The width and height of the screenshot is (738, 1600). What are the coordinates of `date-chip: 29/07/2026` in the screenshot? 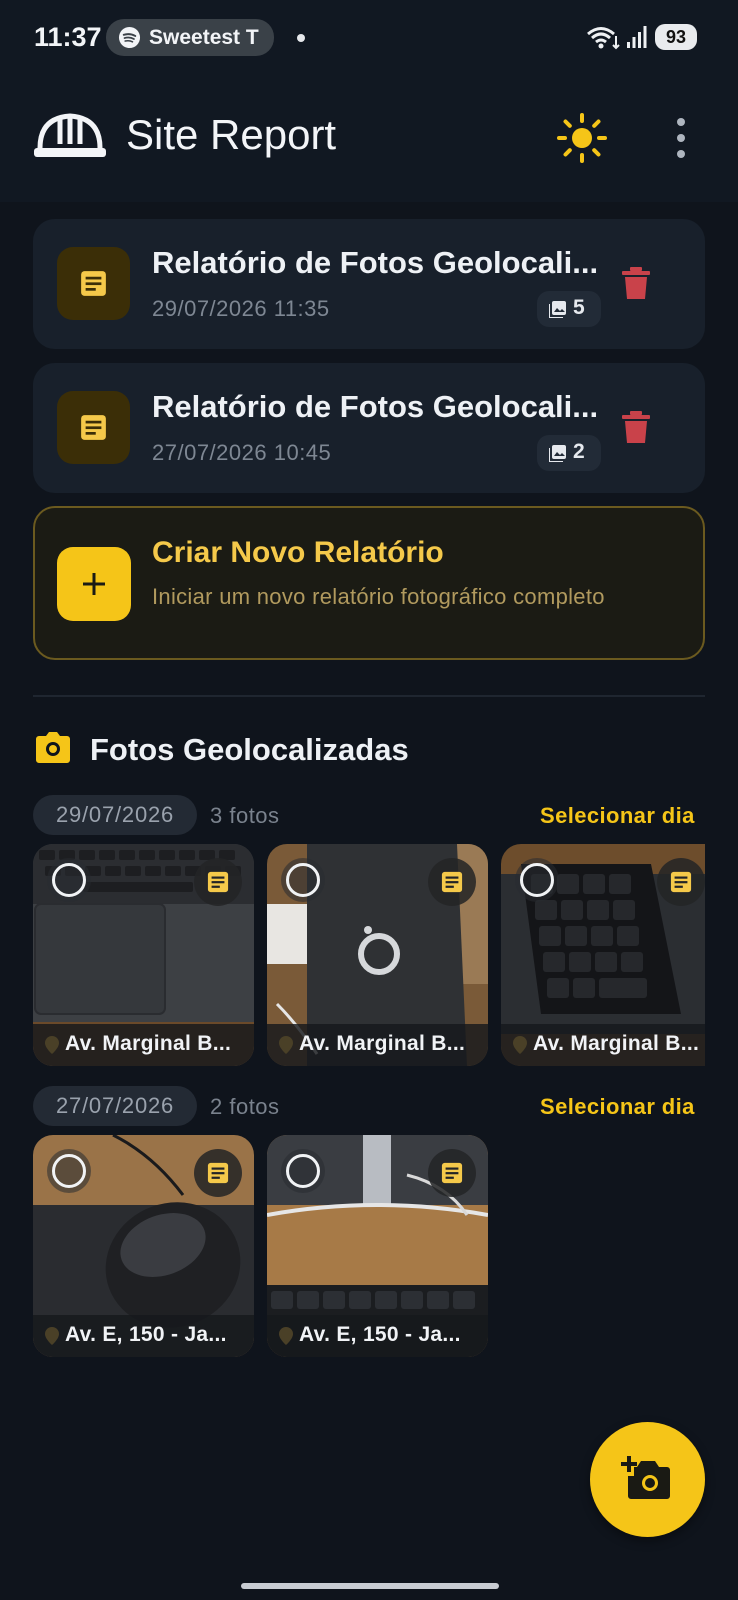 It's located at (115, 815).